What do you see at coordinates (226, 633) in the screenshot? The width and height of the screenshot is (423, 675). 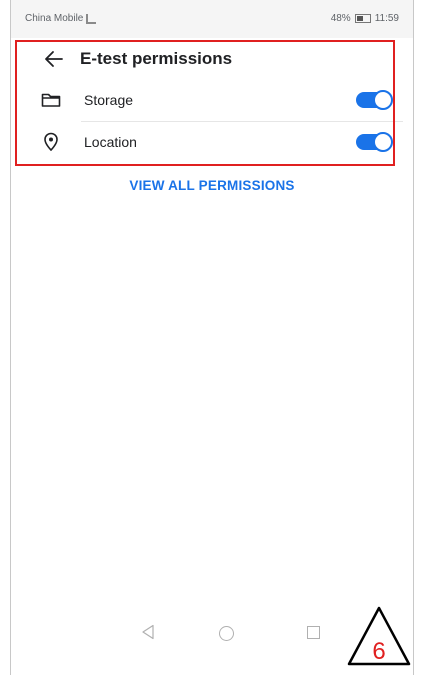 I see `nav-home-icon` at bounding box center [226, 633].